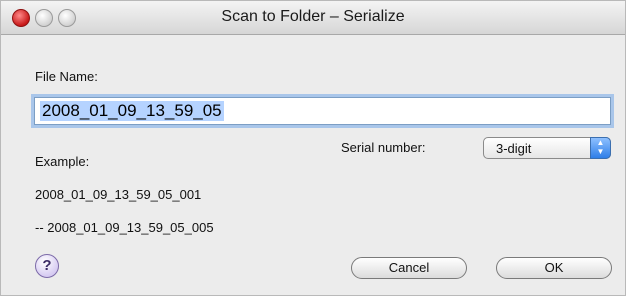  Describe the element at coordinates (409, 268) in the screenshot. I see `cancel-button: Cancel` at that location.